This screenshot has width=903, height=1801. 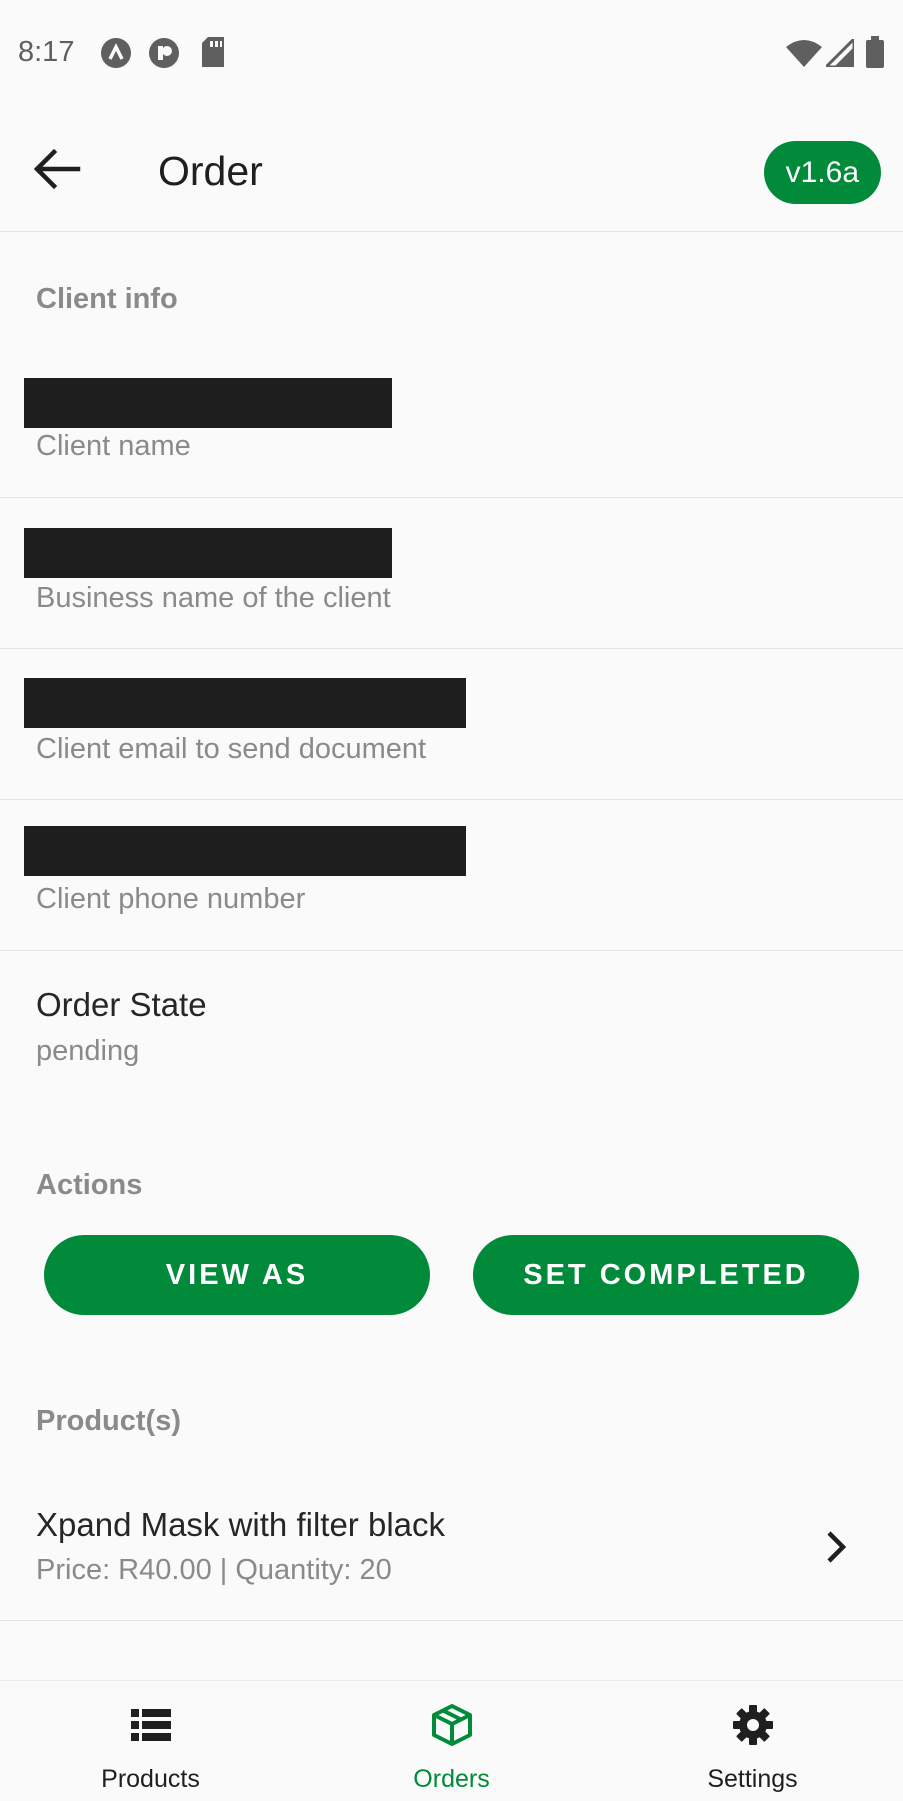 I want to click on status-bar: 8:17, so click(x=451, y=54).